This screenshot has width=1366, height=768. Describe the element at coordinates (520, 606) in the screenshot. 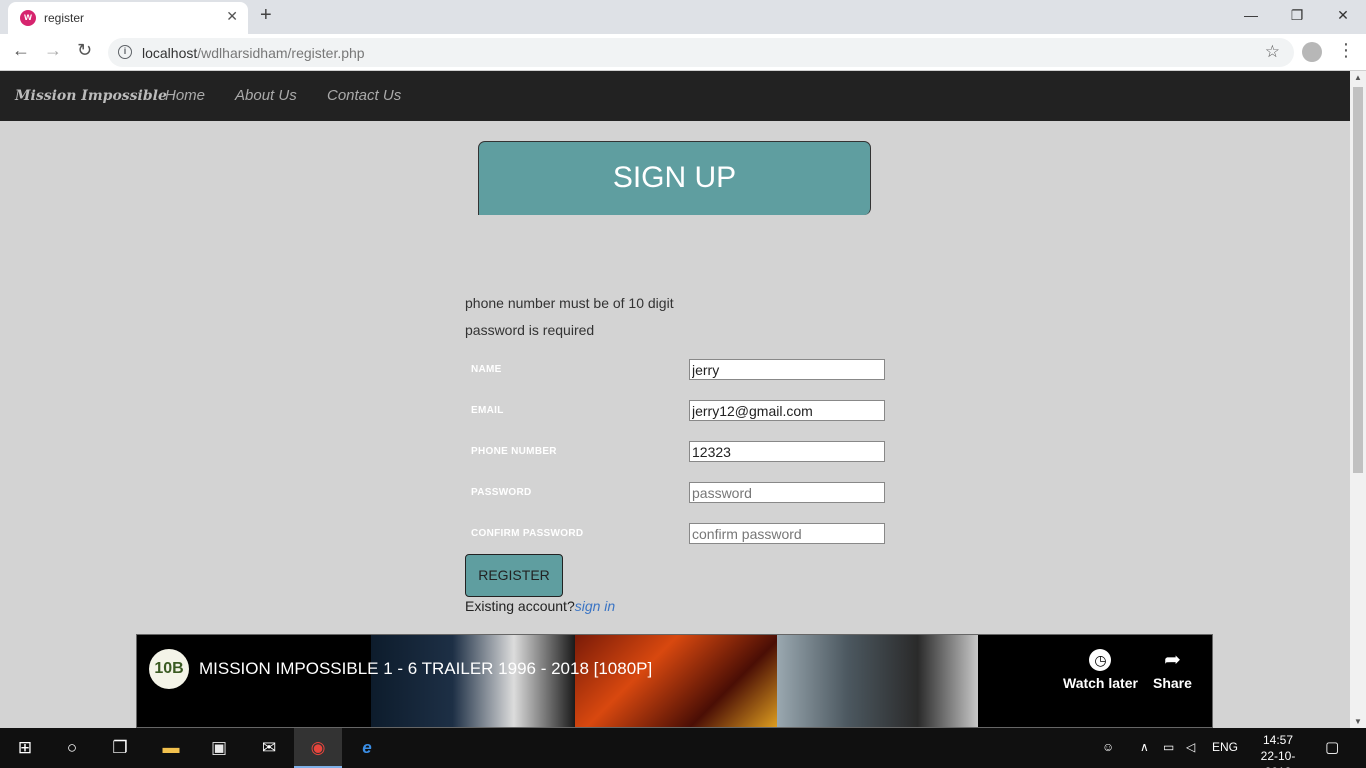

I see `existing-account-label: Existing account?` at that location.